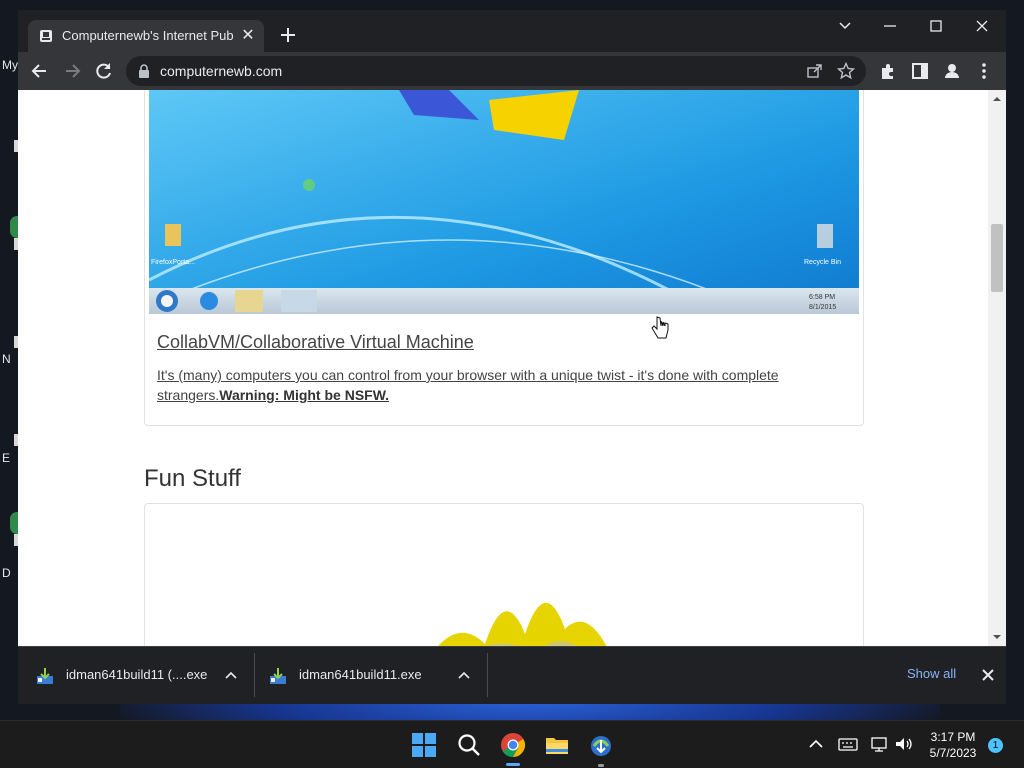 This screenshot has width=1024, height=768. What do you see at coordinates (6, 573) in the screenshot?
I see `desktop-label: D` at bounding box center [6, 573].